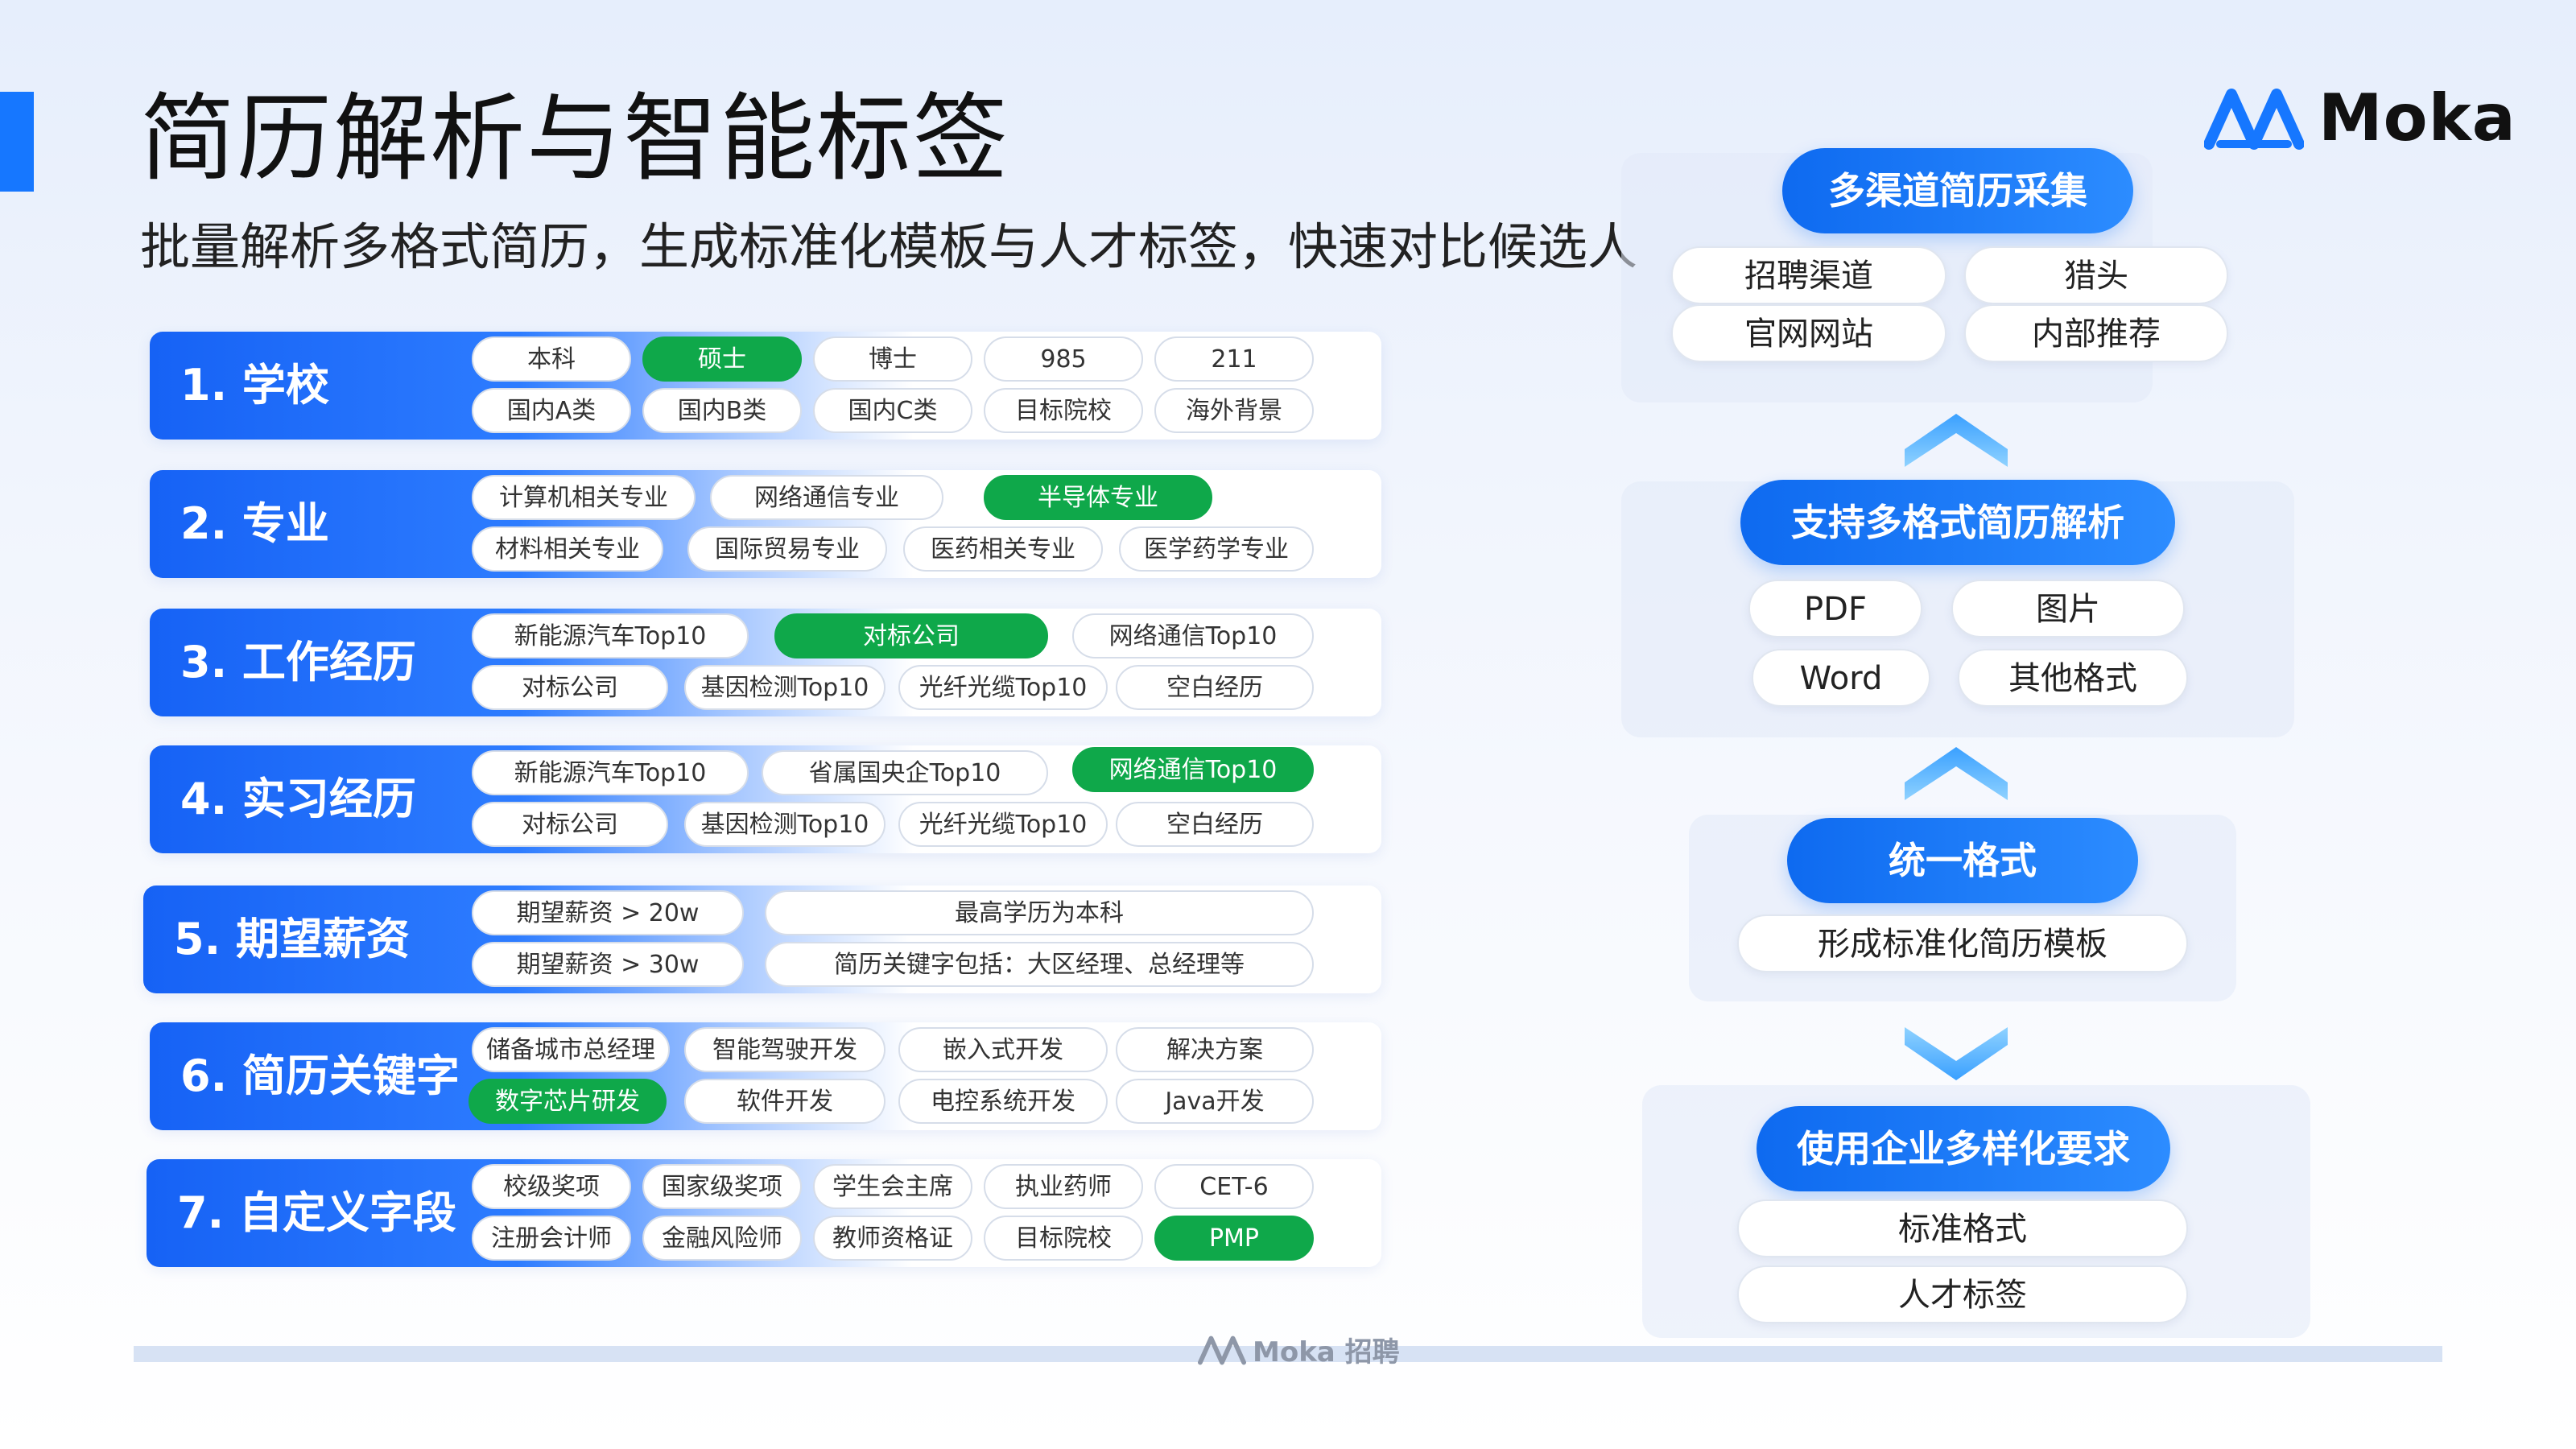 The image size is (2576, 1449). What do you see at coordinates (17, 142) in the screenshot?
I see `accent-bar` at bounding box center [17, 142].